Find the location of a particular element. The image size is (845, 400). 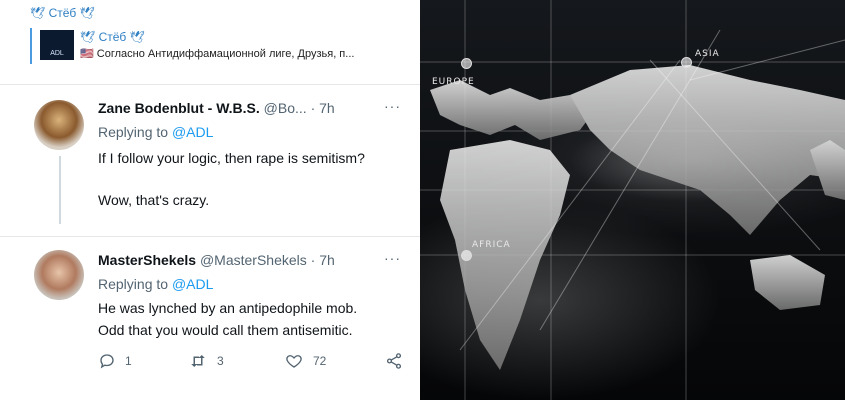

map-label-africa: AFRICA is located at coordinates (491, 245).